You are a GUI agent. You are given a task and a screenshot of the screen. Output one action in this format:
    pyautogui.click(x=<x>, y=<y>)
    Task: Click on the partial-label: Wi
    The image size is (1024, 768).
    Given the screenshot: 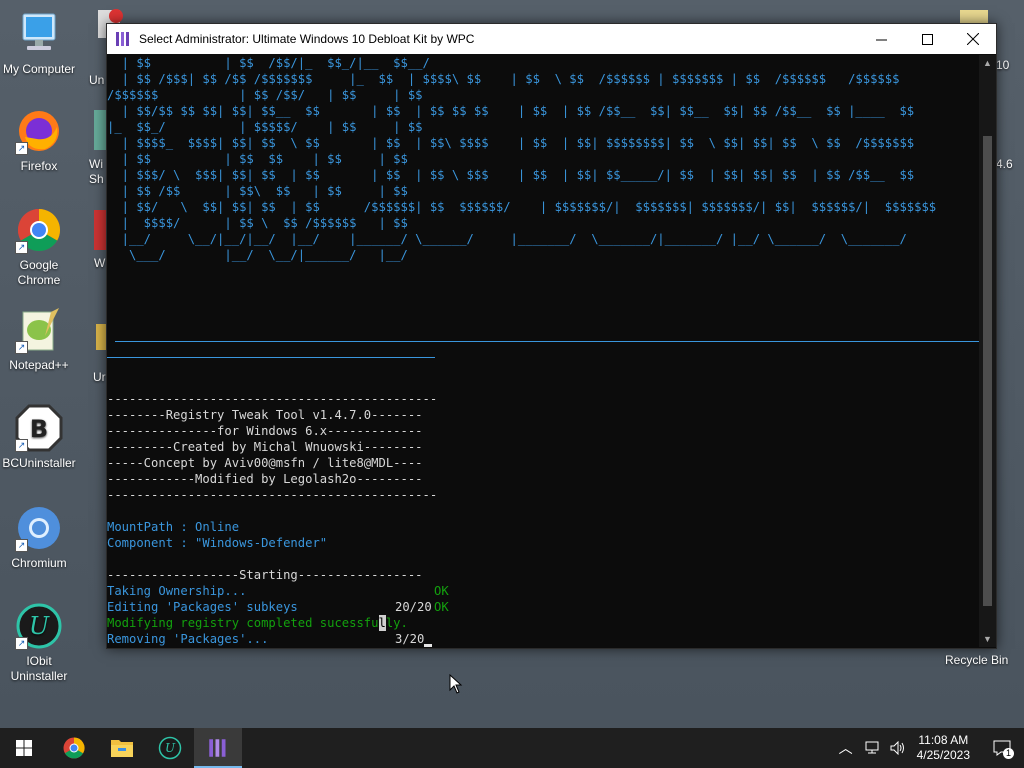 What is the action you would take?
    pyautogui.click(x=96, y=164)
    